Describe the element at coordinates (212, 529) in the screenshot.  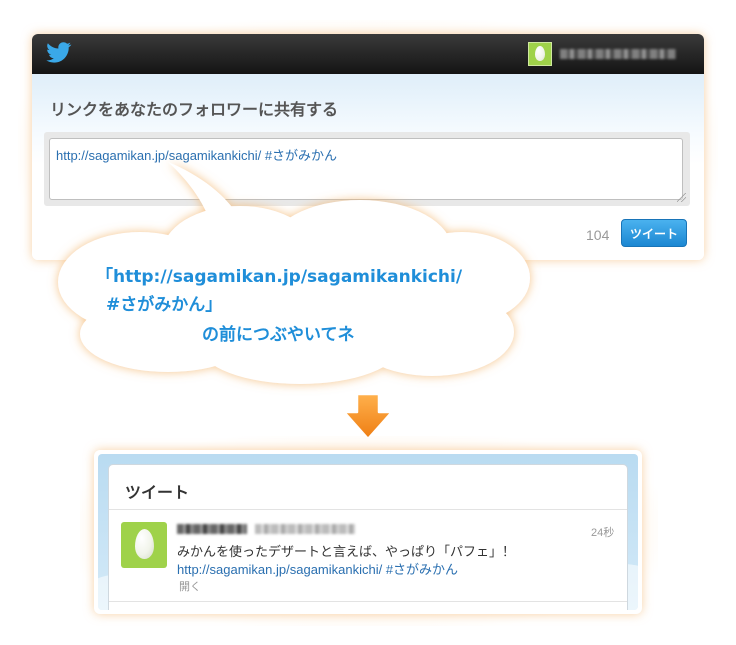
I see `blurred-display-name` at that location.